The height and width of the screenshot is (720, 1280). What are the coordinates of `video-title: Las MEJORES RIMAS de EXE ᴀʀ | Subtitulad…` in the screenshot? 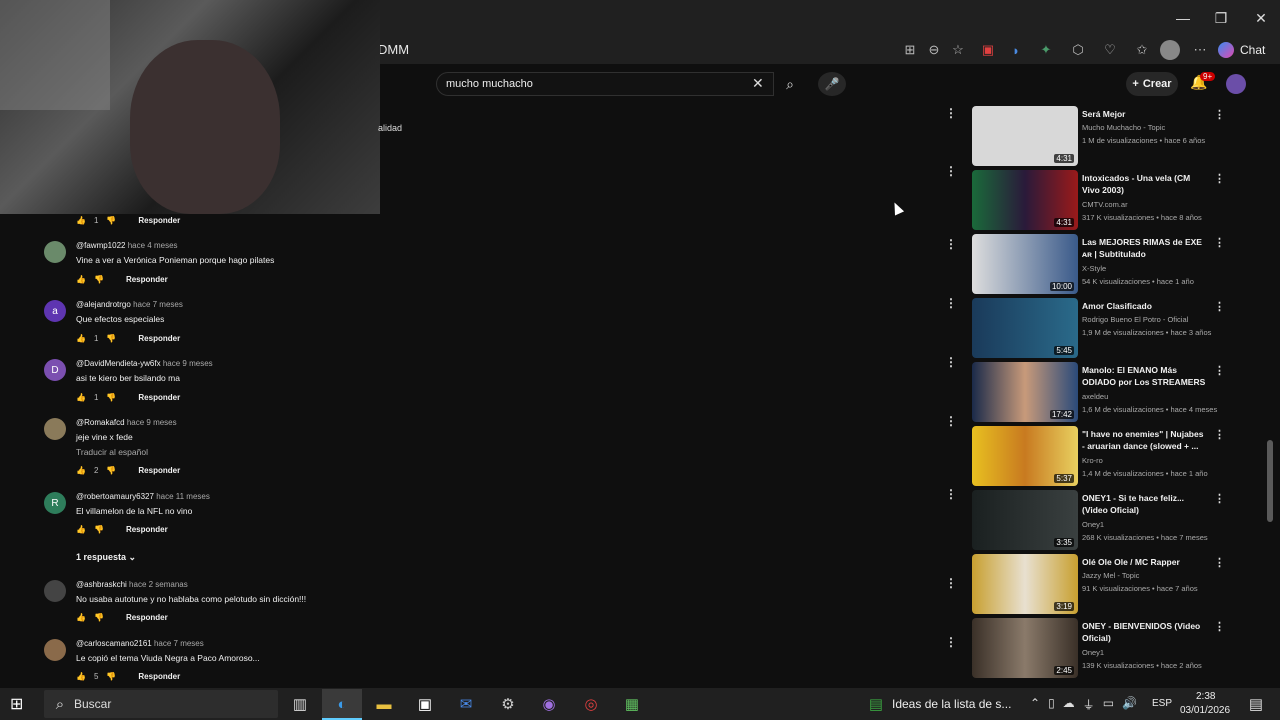 It's located at (1145, 248).